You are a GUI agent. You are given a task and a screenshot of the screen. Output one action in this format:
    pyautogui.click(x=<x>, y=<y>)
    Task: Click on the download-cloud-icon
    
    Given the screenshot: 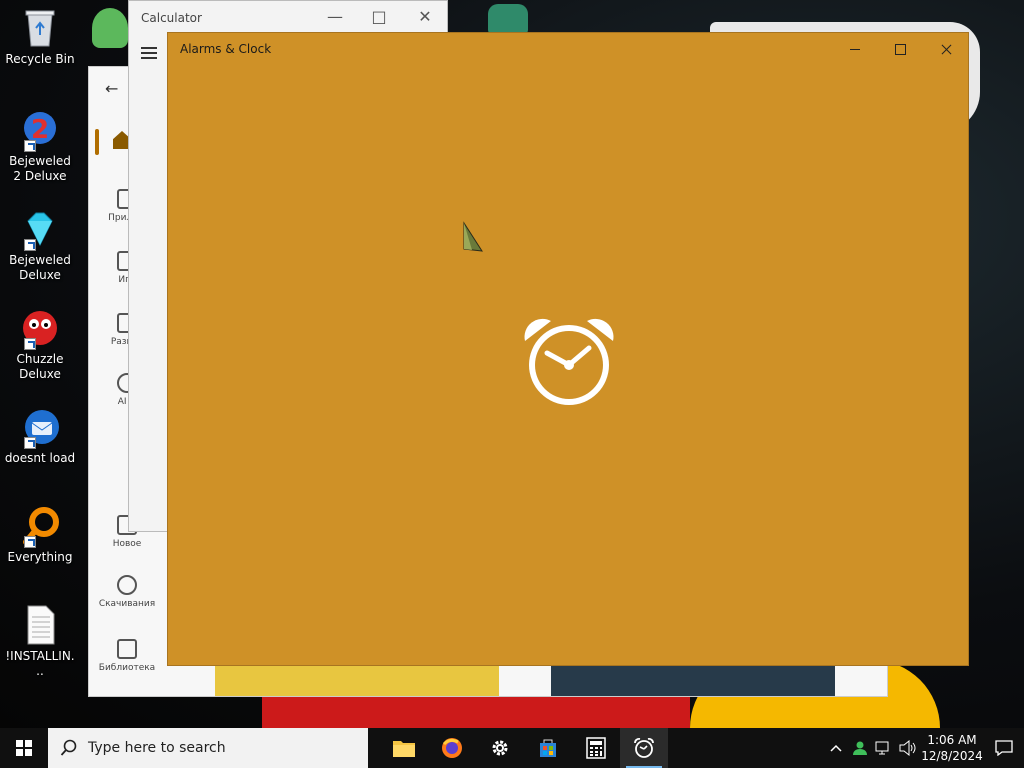 What is the action you would take?
    pyautogui.click(x=127, y=585)
    